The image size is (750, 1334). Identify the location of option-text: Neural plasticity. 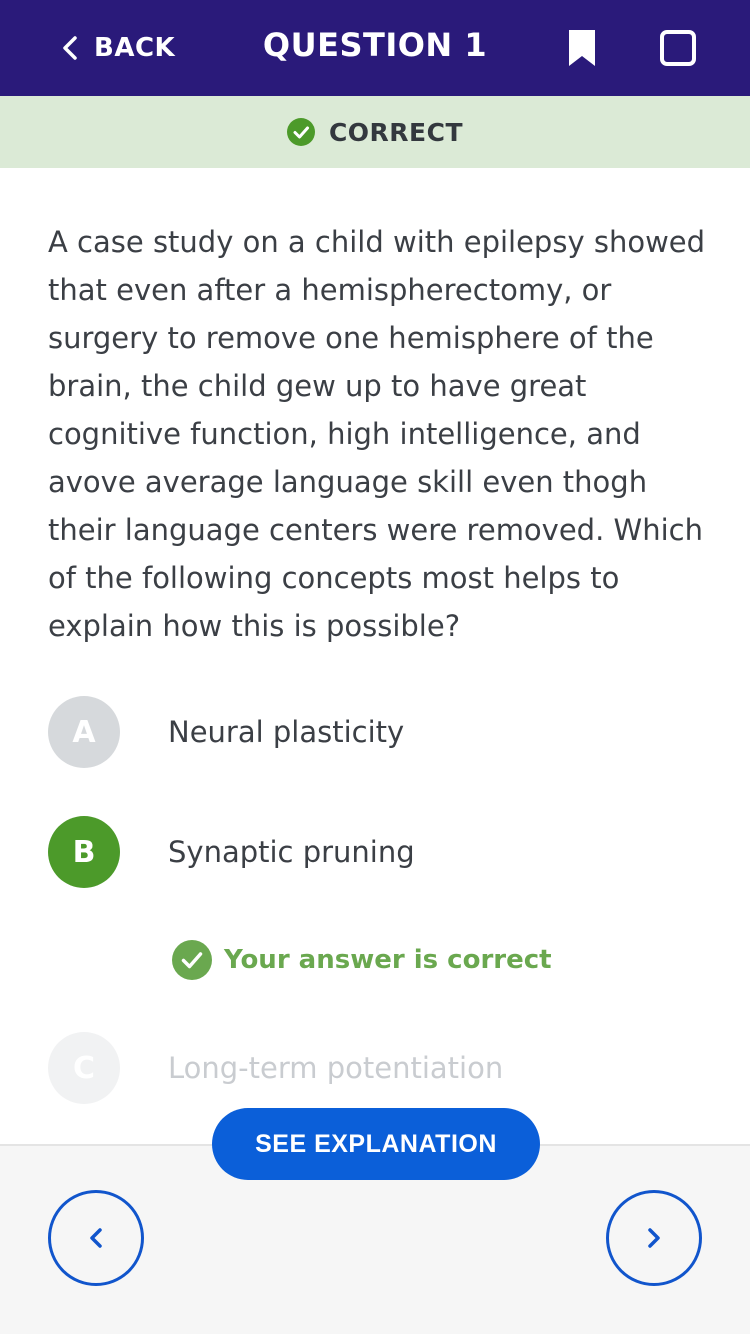
(286, 732).